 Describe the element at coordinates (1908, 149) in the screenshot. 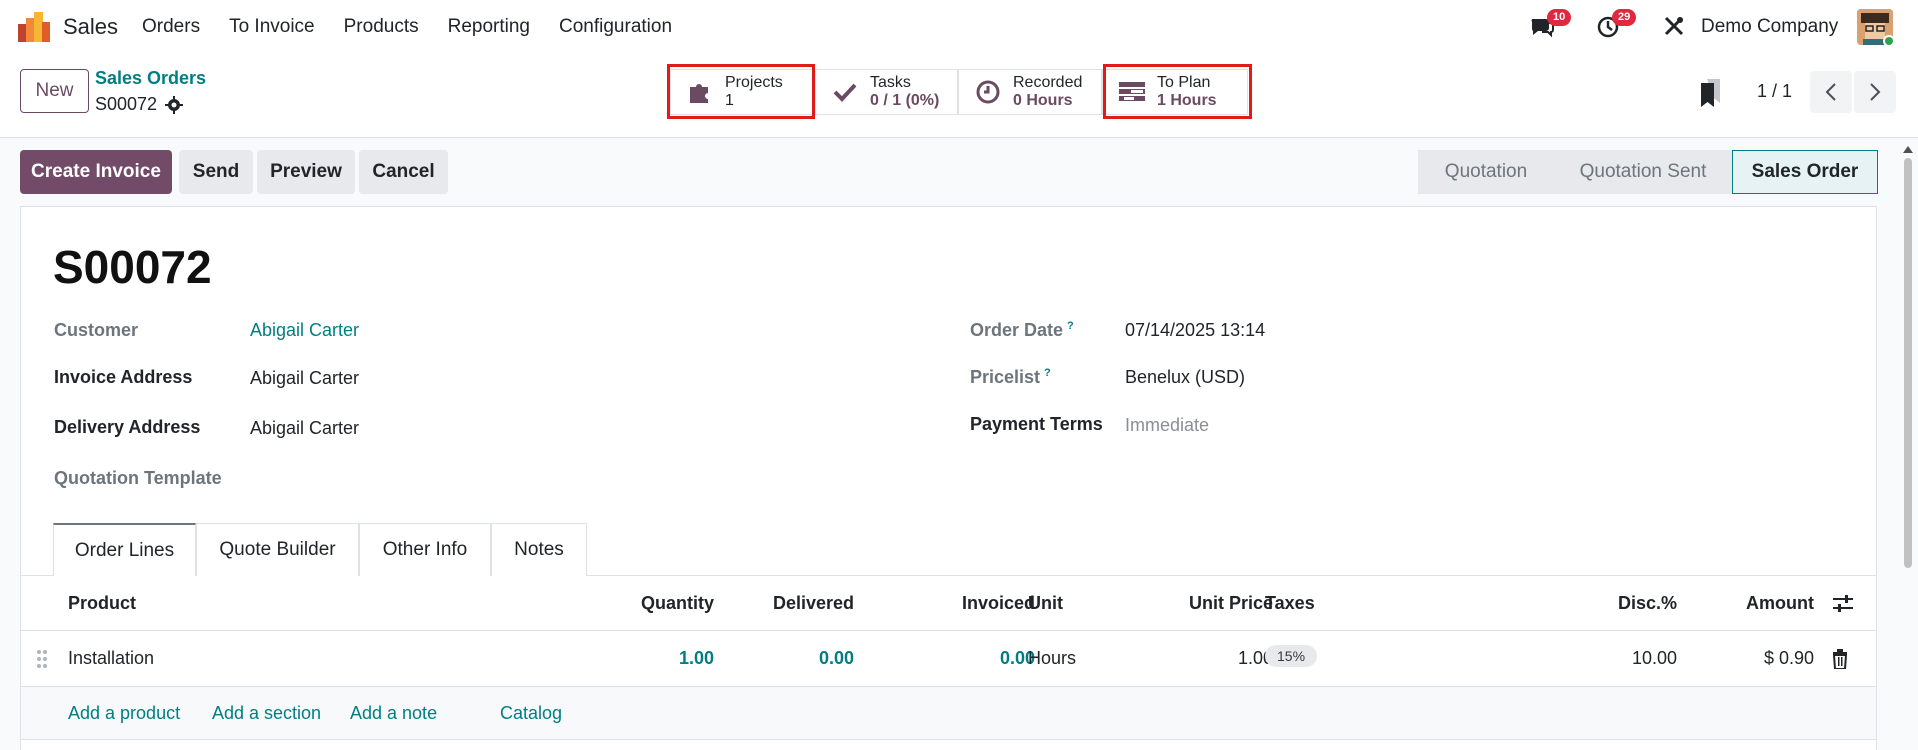

I see `scroll-up-arrow-icon` at that location.